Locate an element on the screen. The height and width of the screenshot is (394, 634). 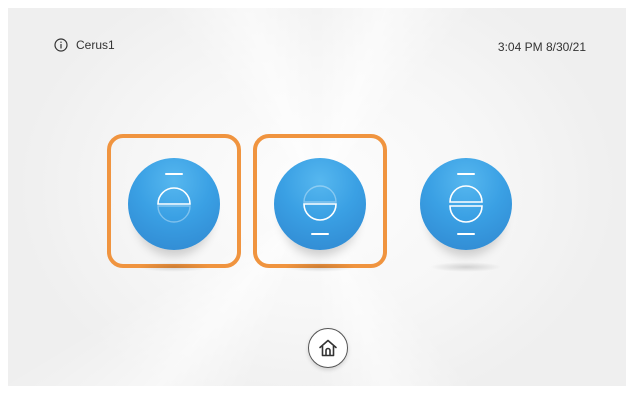
device-name: Cerus1 is located at coordinates (95, 45).